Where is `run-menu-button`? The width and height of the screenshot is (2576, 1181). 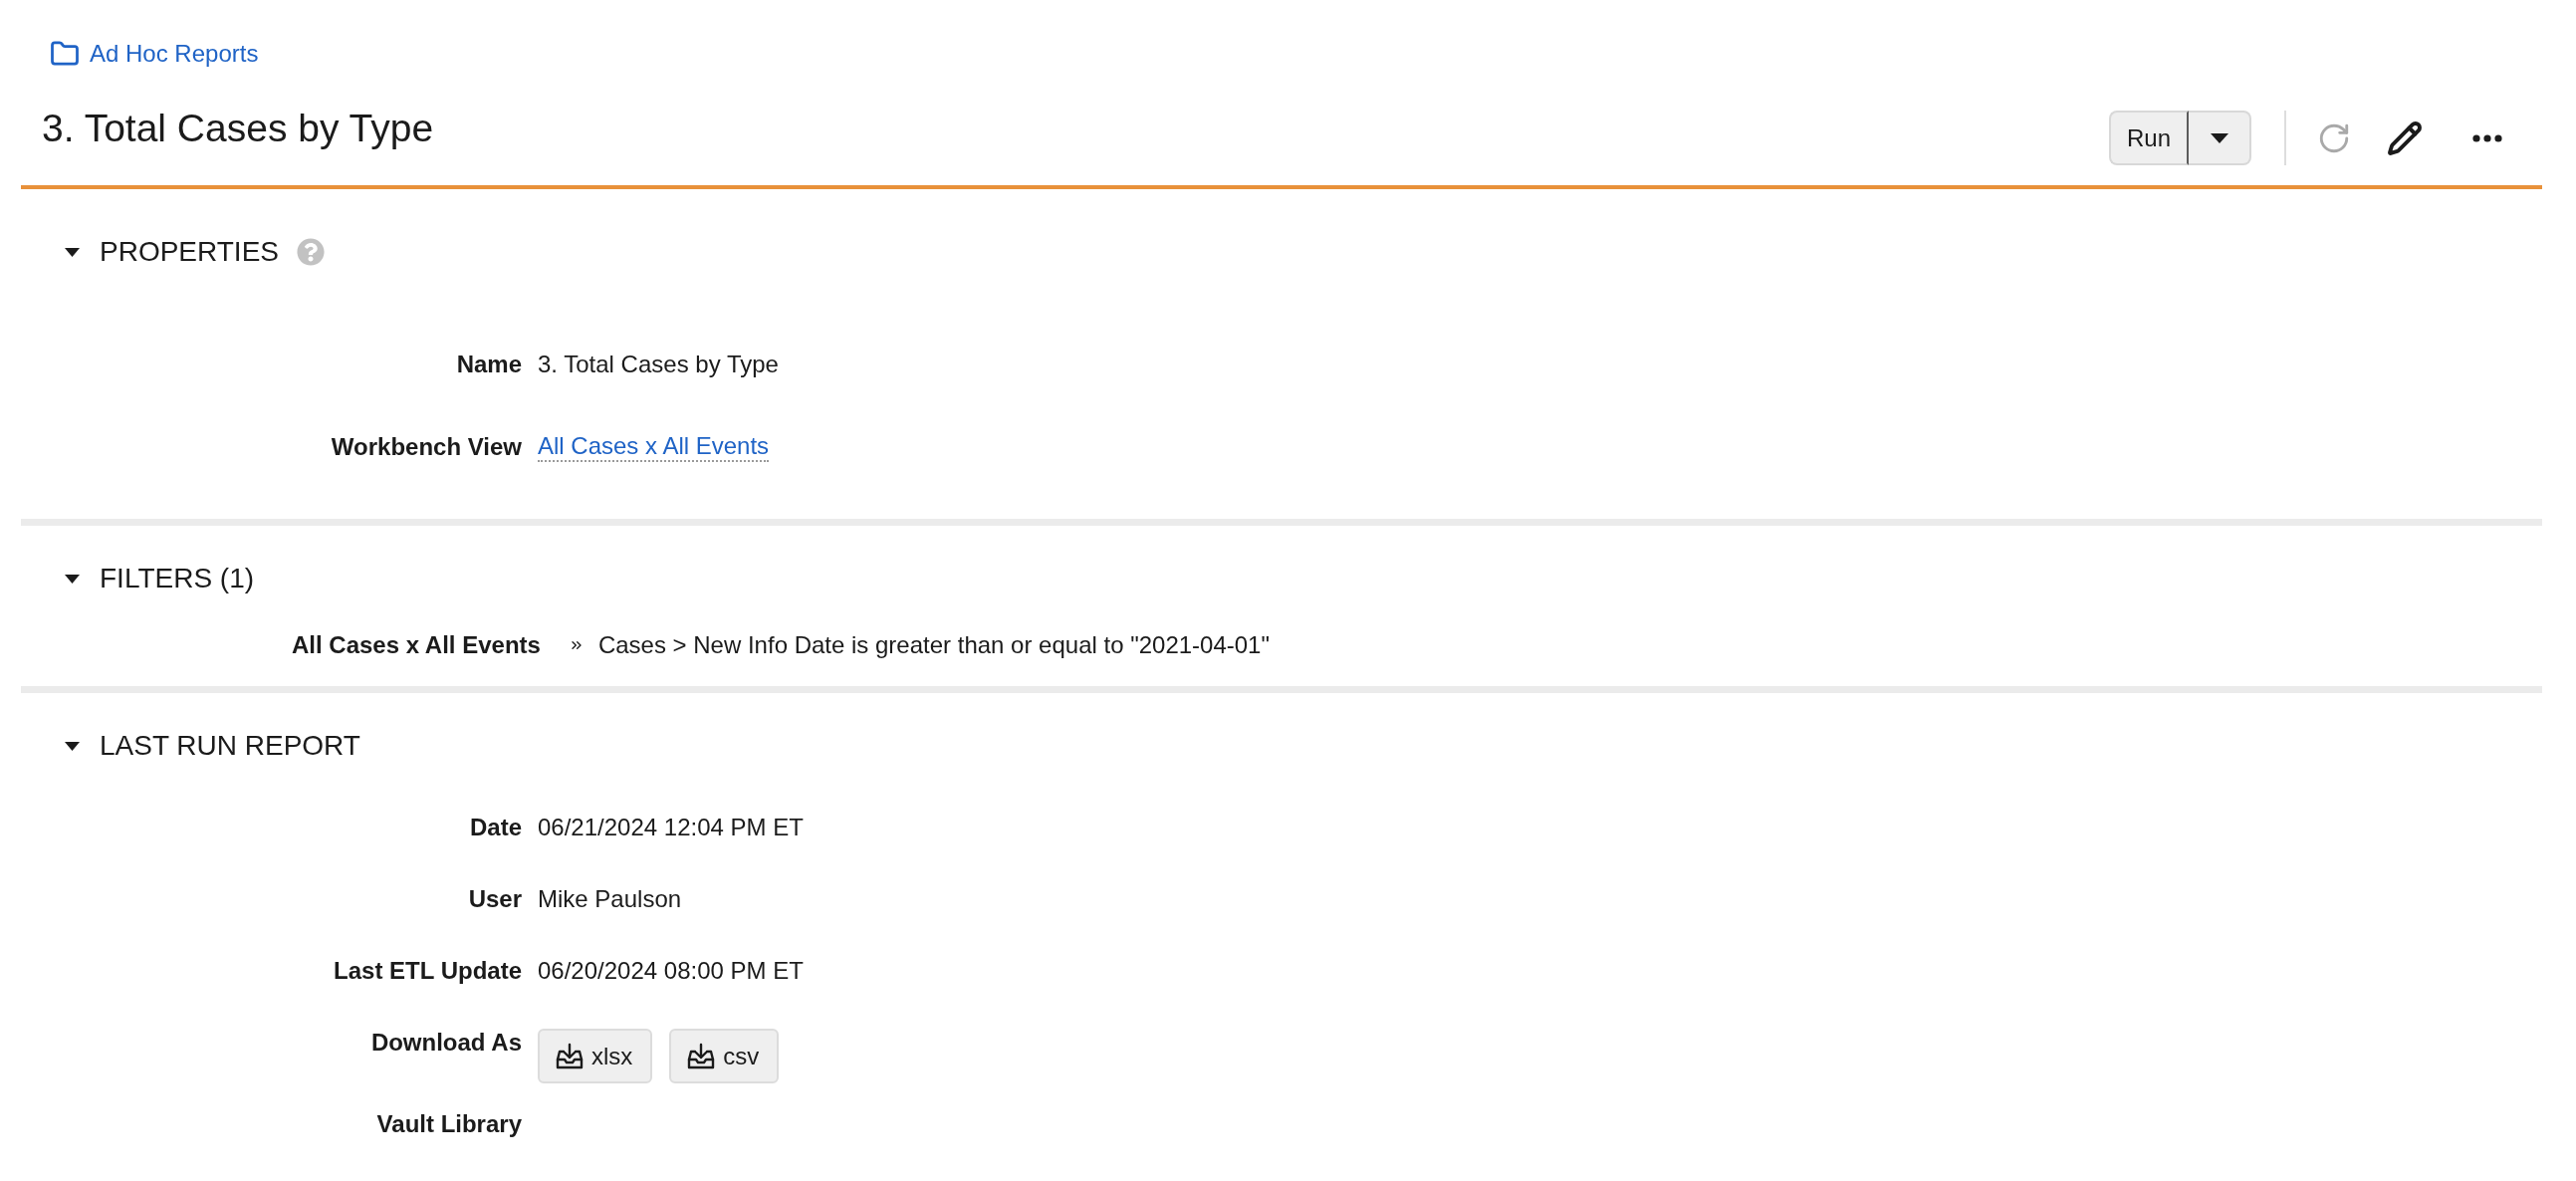
run-menu-button is located at coordinates (2220, 138).